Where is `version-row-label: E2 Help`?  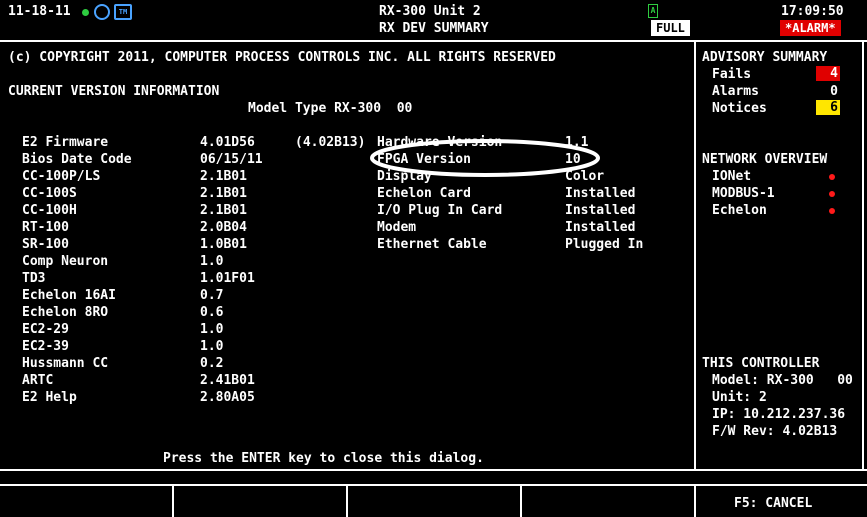
version-row-label: E2 Help is located at coordinates (49, 397).